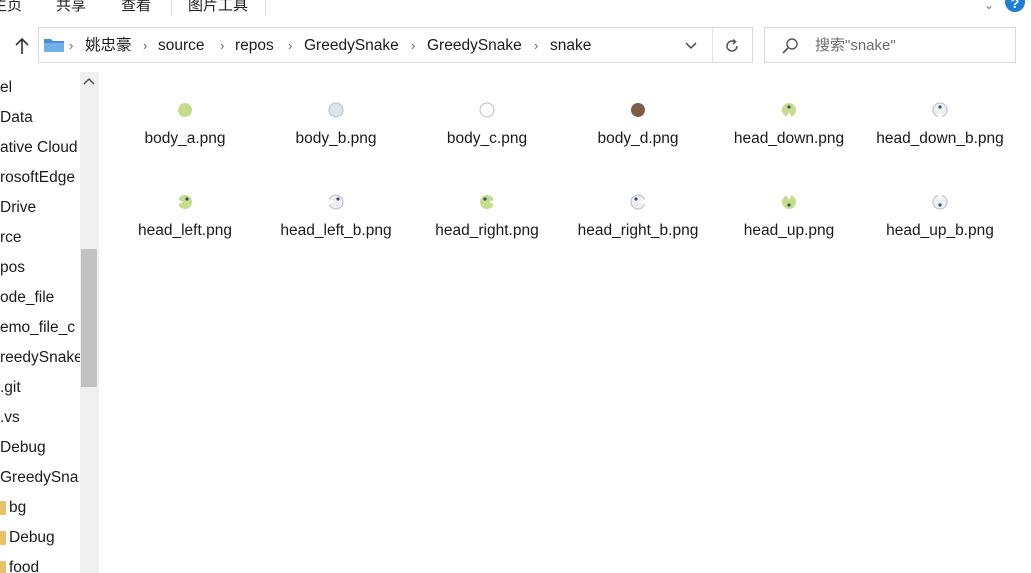 The height and width of the screenshot is (573, 1031). I want to click on breadcrumb-item: snake, so click(570, 46).